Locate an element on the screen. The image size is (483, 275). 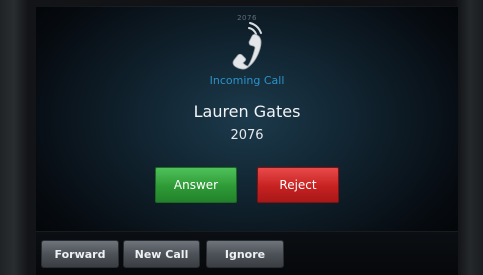
softkey-bar: Forward New Call Ignore is located at coordinates (247, 253).